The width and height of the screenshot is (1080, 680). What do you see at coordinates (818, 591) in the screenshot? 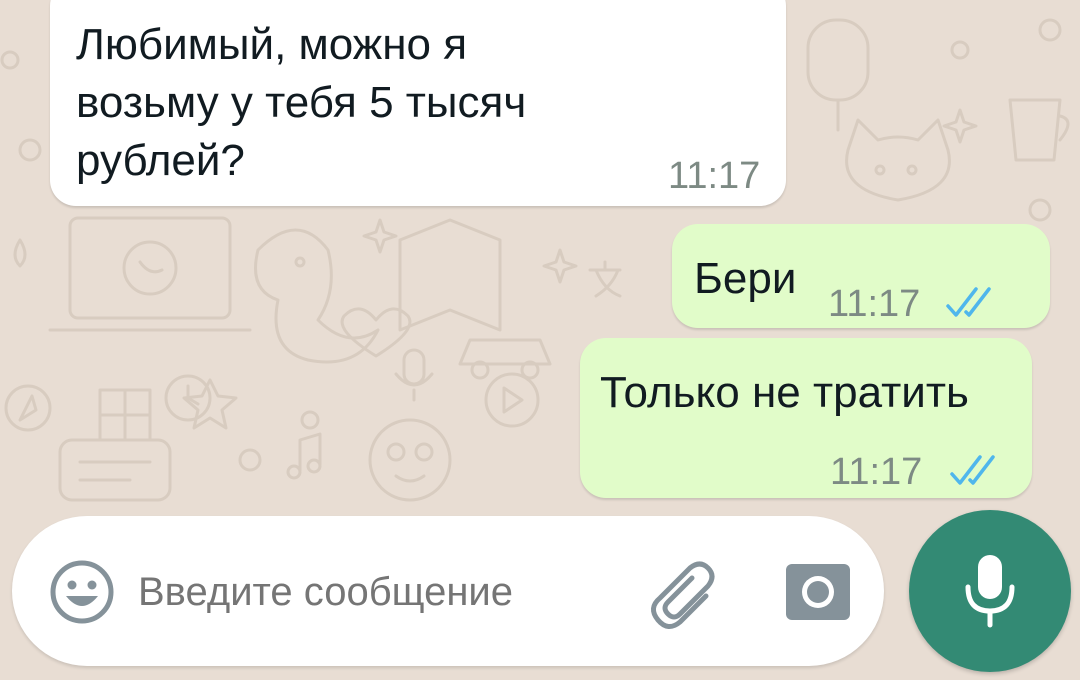
I see `camera-icon` at bounding box center [818, 591].